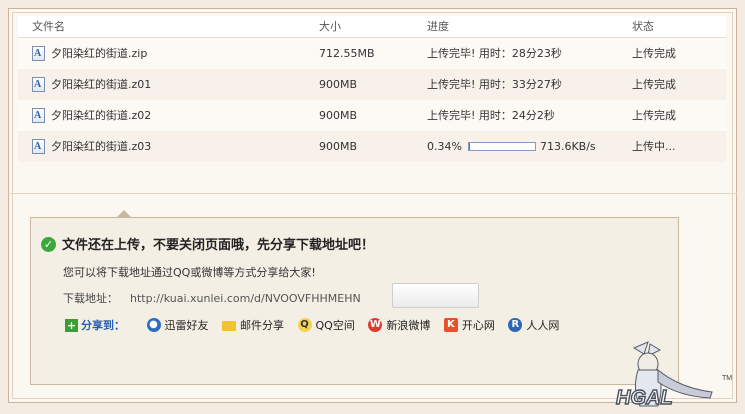 The image size is (745, 414). Describe the element at coordinates (567, 146) in the screenshot. I see `upload-speed: 713.6KB/s` at that location.